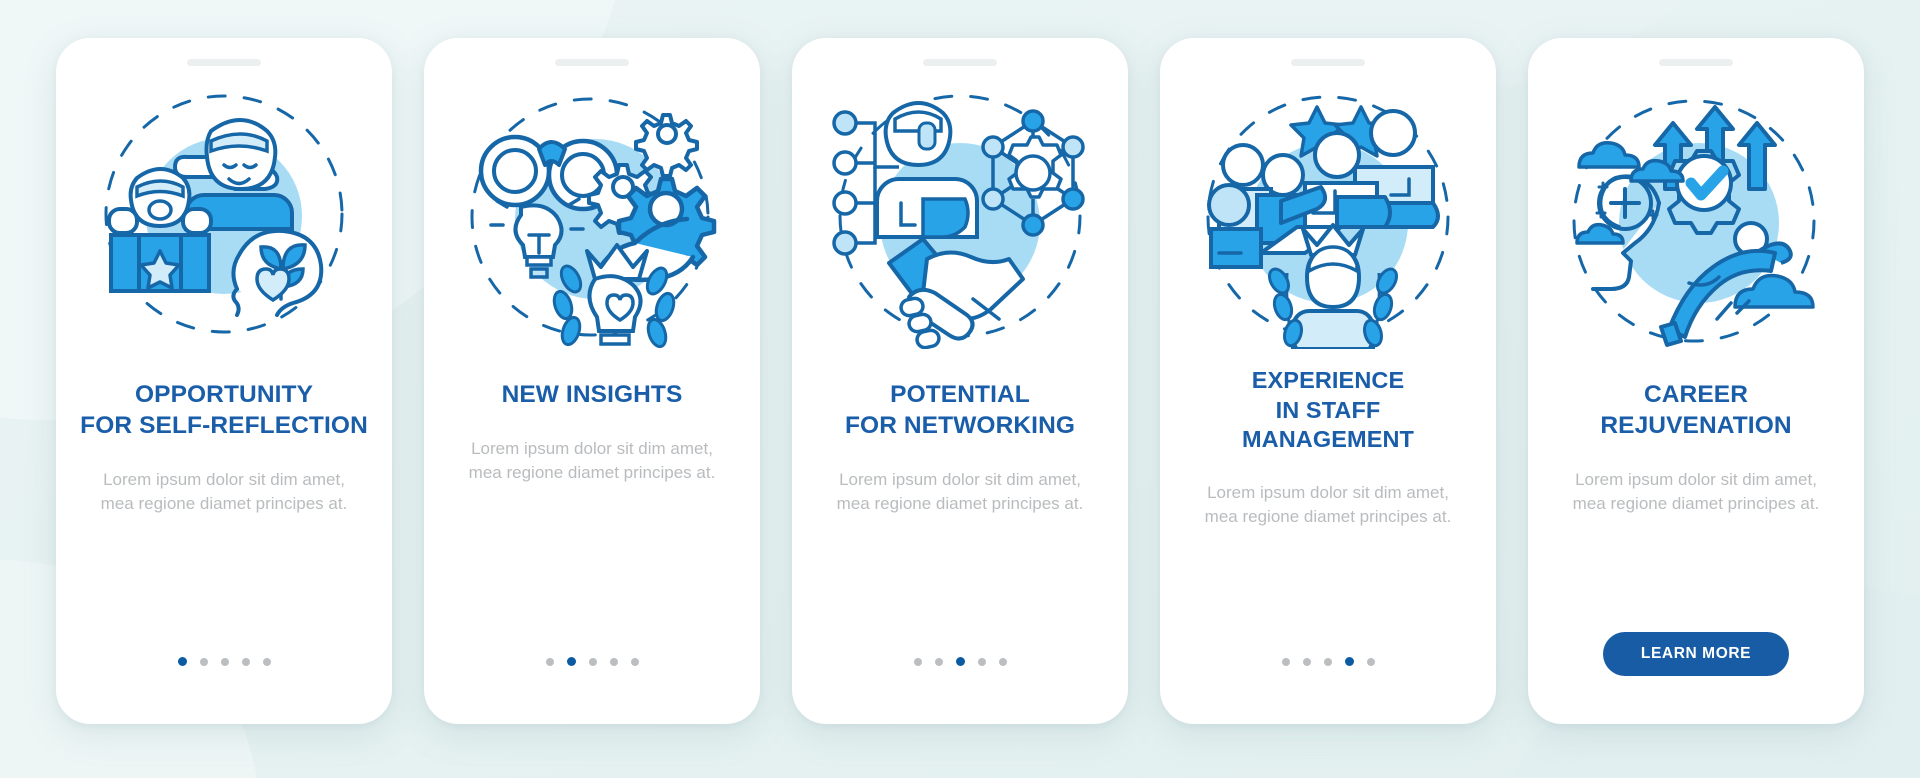  What do you see at coordinates (958, 221) in the screenshot?
I see `networking-illustration` at bounding box center [958, 221].